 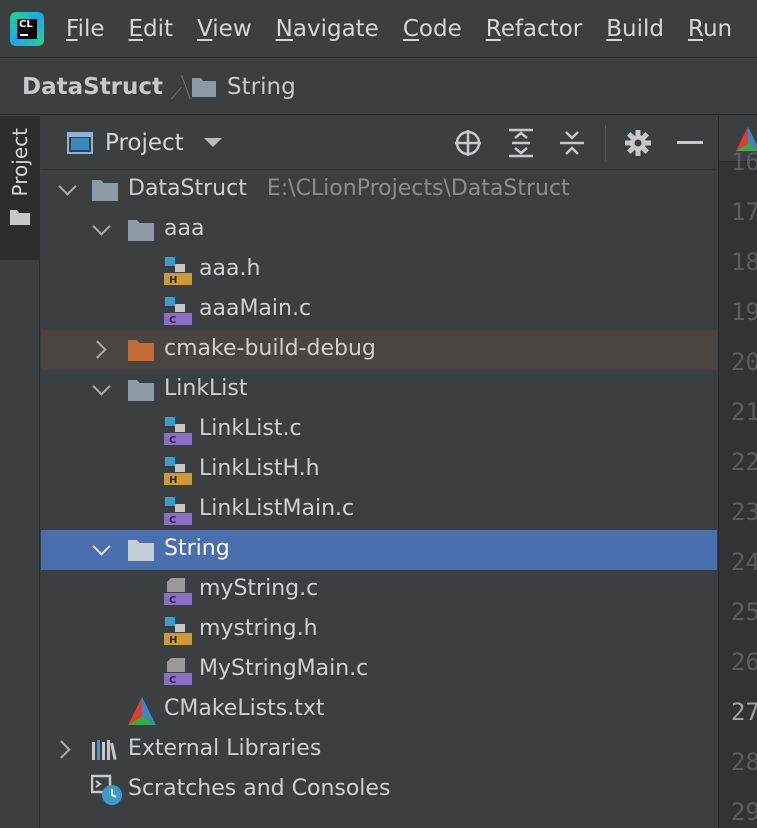 I want to click on menu-view: View, so click(x=224, y=29).